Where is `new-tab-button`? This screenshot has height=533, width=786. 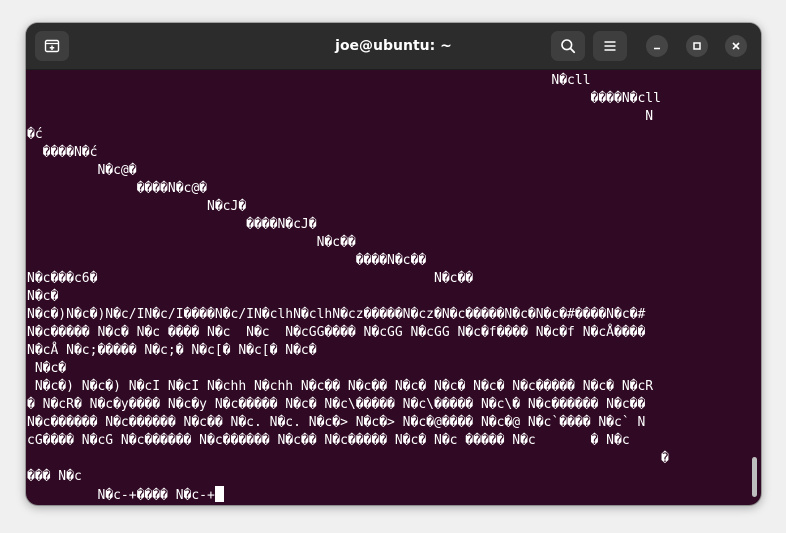
new-tab-button is located at coordinates (52, 46).